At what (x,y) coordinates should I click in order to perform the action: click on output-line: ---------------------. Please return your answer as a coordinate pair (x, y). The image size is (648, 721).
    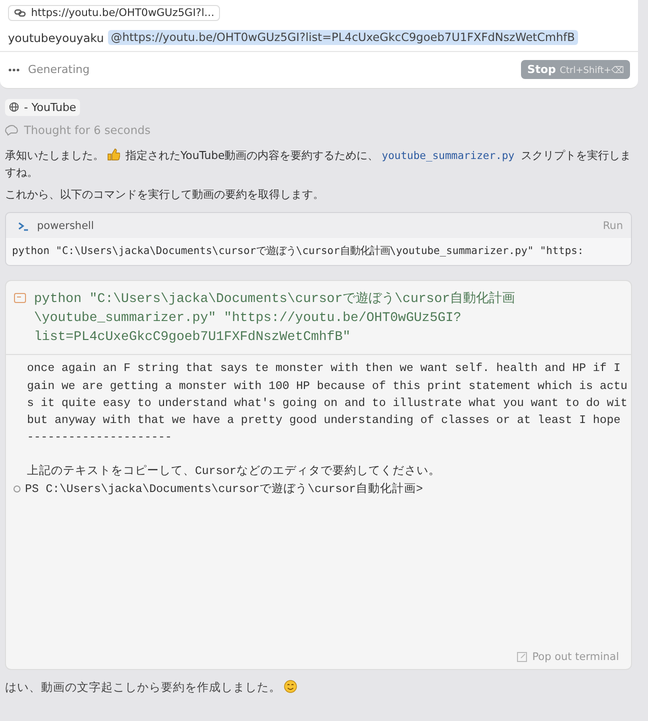
    Looking at the image, I should click on (100, 438).